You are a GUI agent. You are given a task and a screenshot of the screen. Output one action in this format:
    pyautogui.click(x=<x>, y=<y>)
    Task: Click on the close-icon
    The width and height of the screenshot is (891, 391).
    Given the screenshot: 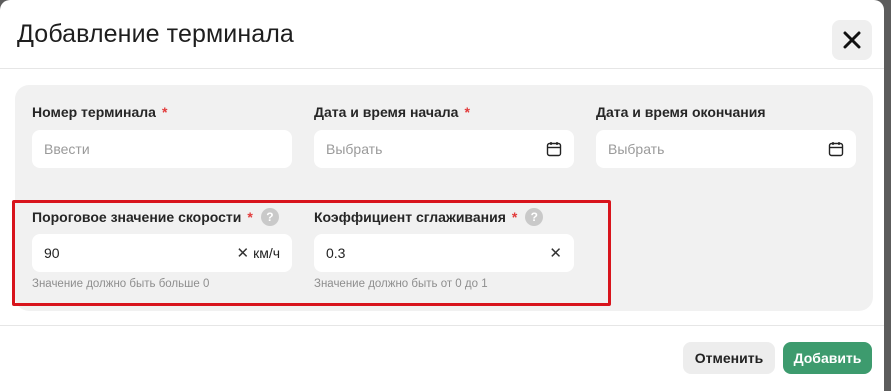 What is the action you would take?
    pyautogui.click(x=852, y=40)
    